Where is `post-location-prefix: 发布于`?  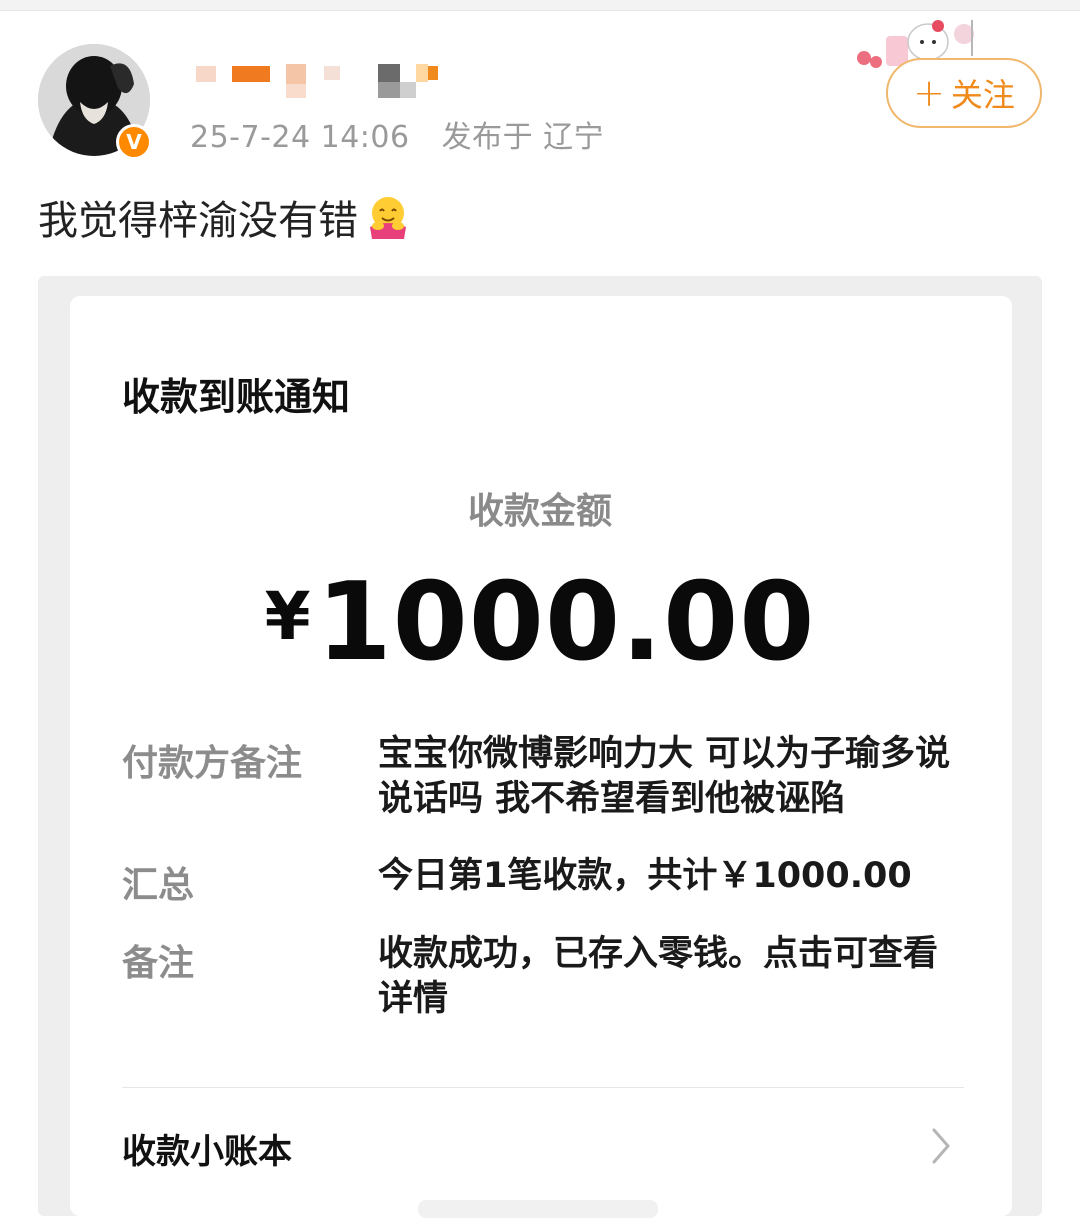
post-location-prefix: 发布于 is located at coordinates (487, 137).